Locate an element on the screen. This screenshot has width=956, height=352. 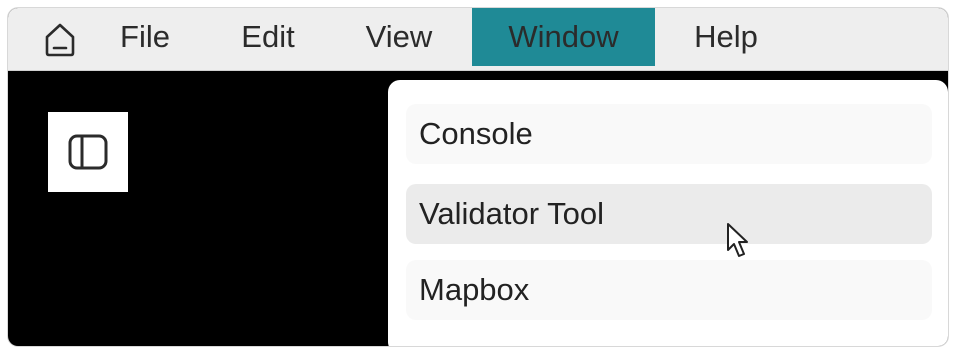
sidebar-toggle-button is located at coordinates (88, 152).